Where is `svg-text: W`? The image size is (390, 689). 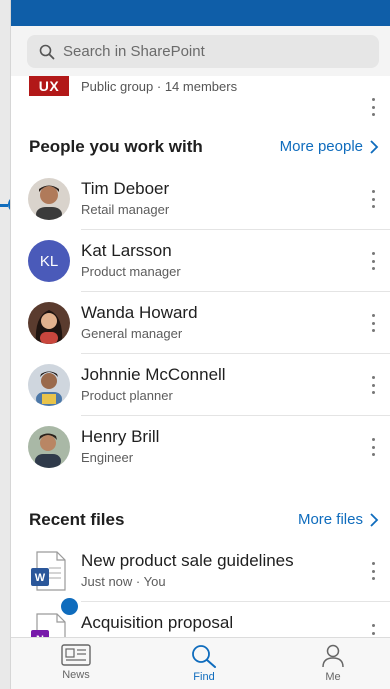
svg-text: W is located at coordinates (40, 578).